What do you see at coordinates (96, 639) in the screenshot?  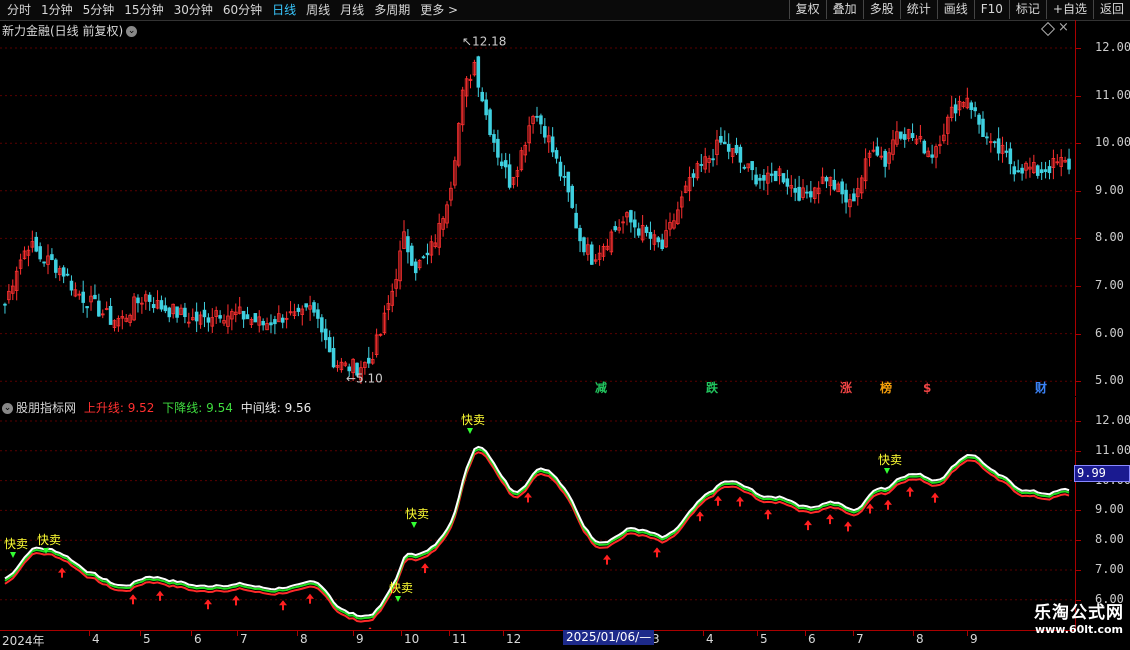 I see `date-label: 4` at bounding box center [96, 639].